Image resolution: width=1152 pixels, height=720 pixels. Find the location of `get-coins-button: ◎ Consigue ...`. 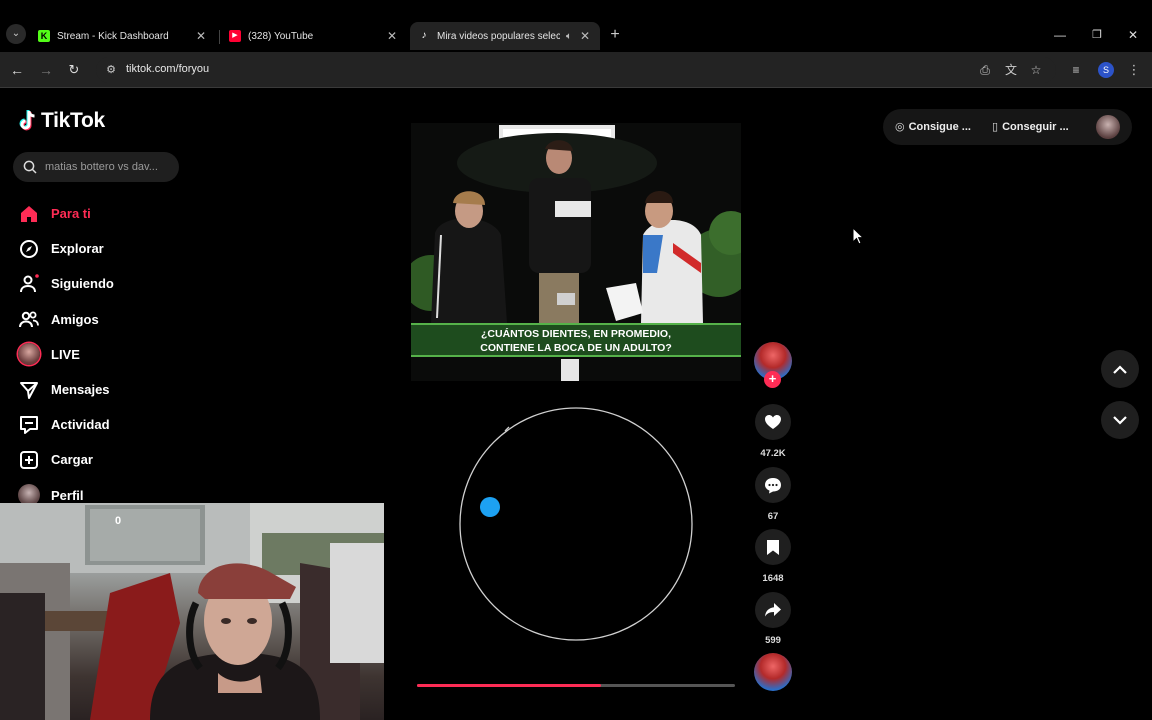

get-coins-button: ◎ Consigue ... is located at coordinates (933, 127).